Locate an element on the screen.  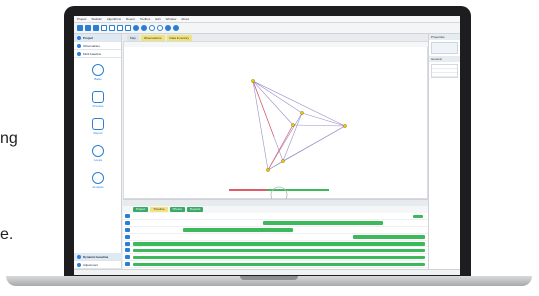
magnifier-icon is located at coordinates (98, 178).